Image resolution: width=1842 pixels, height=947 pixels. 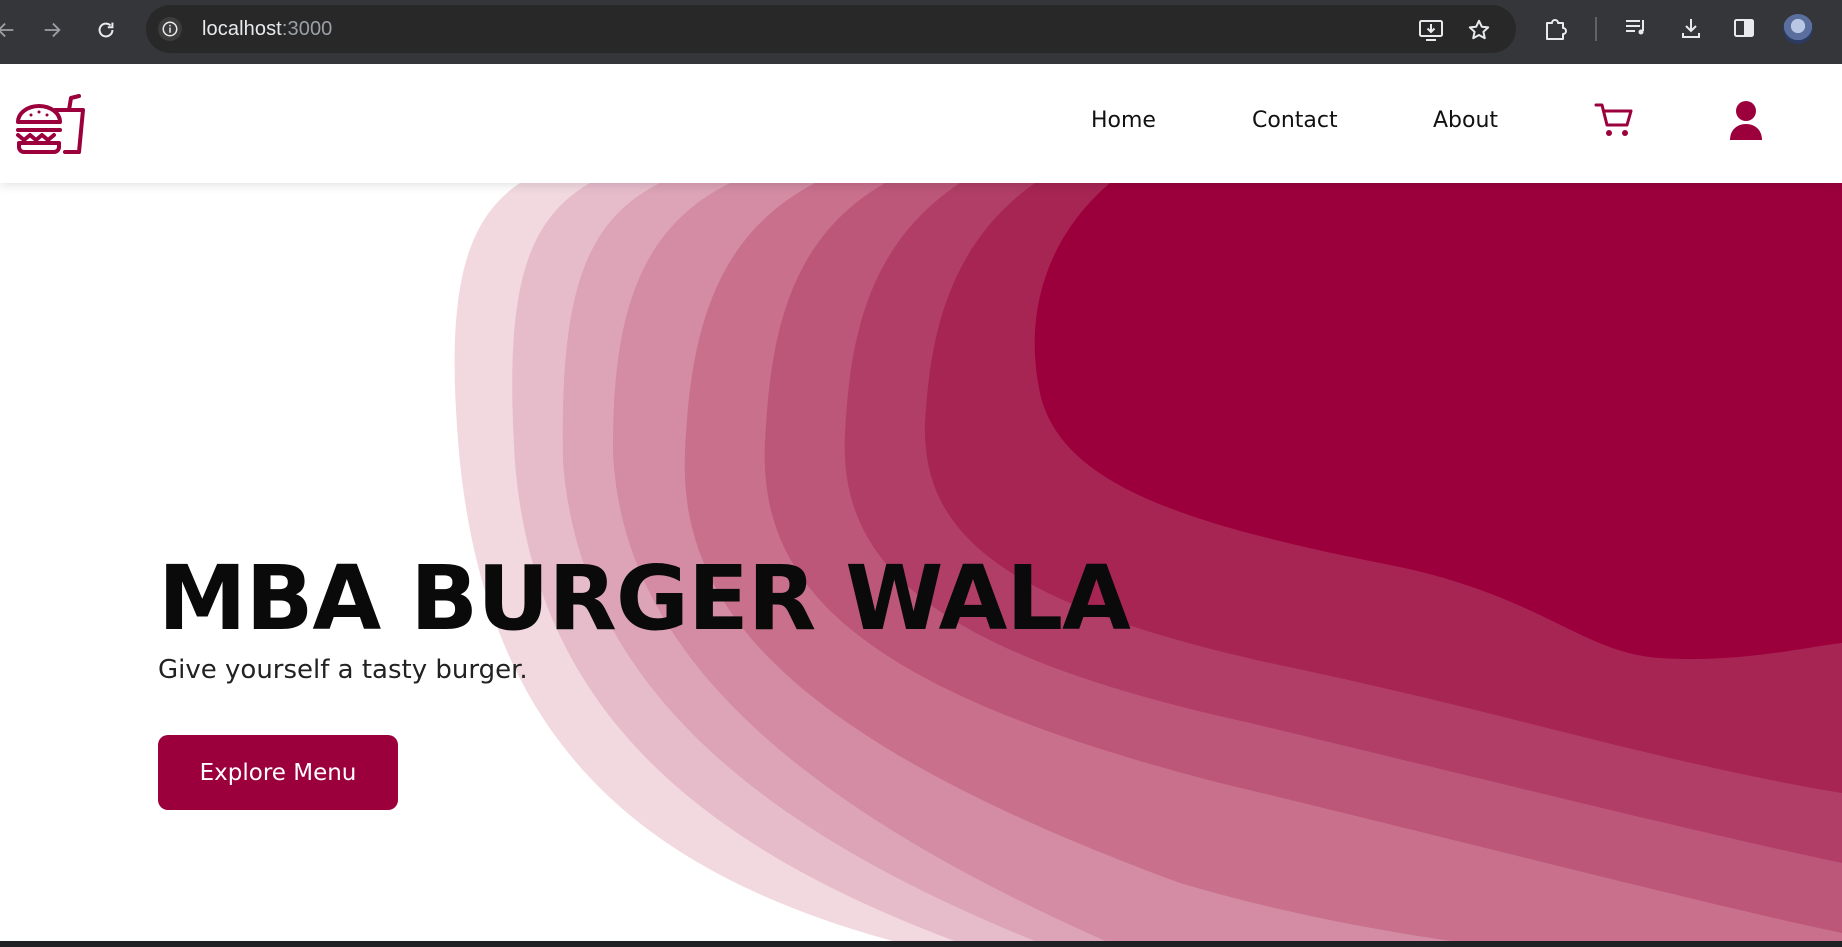 I want to click on bookmark-star-icon, so click(x=1479, y=30).